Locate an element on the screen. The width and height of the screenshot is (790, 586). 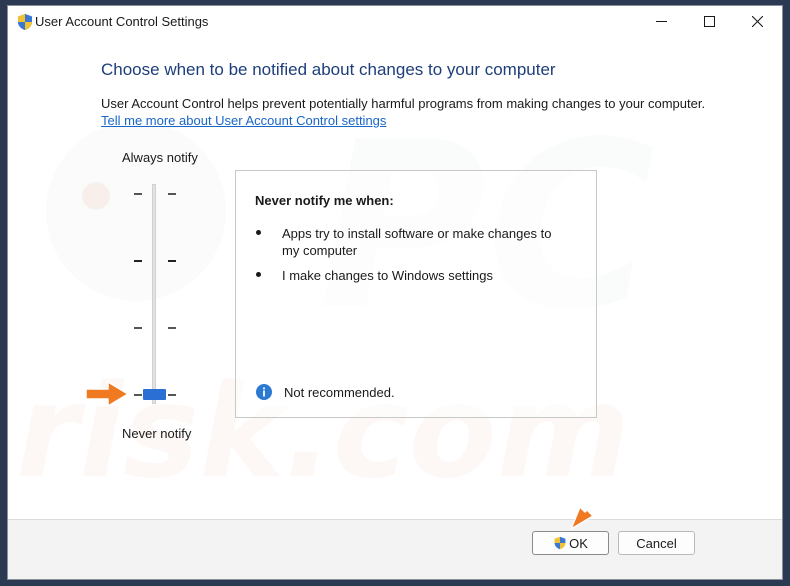
cancel-button-label: Cancel is located at coordinates (656, 543).